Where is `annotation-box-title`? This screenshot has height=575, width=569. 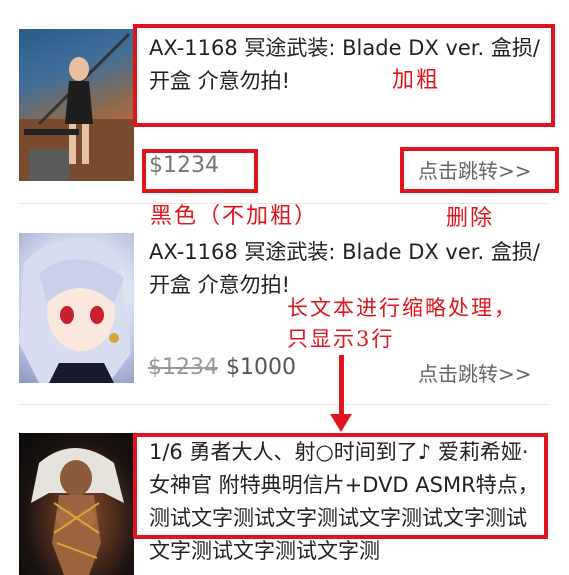
annotation-box-title is located at coordinates (344, 75).